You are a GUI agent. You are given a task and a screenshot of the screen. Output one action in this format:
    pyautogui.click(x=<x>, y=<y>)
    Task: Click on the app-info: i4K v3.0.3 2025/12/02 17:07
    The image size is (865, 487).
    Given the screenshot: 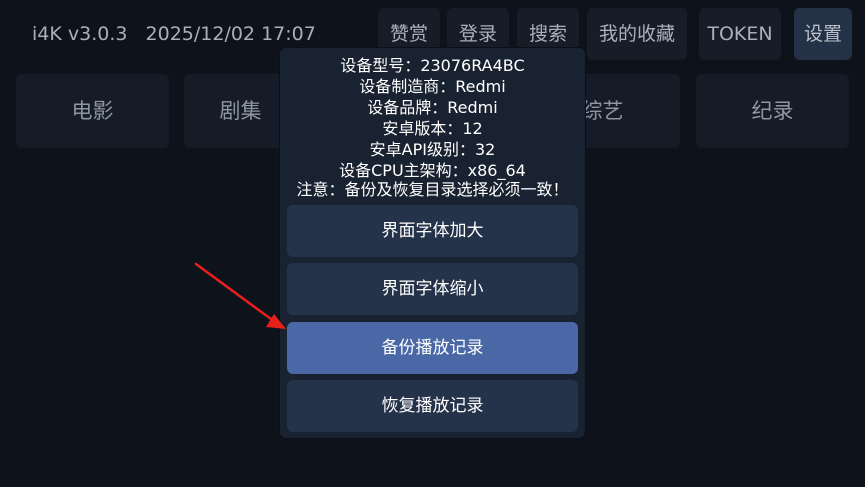 What is the action you would take?
    pyautogui.click(x=180, y=34)
    